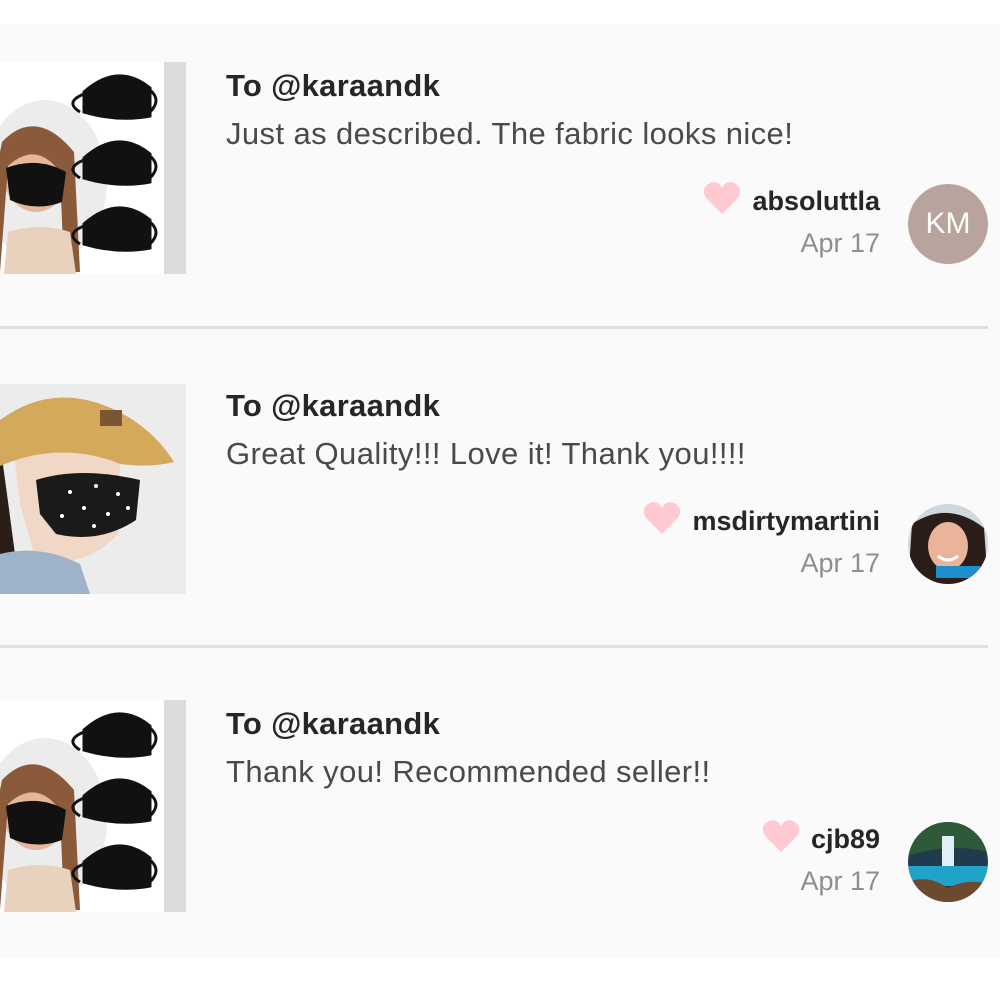  I want to click on waterfall-photo, so click(948, 862).